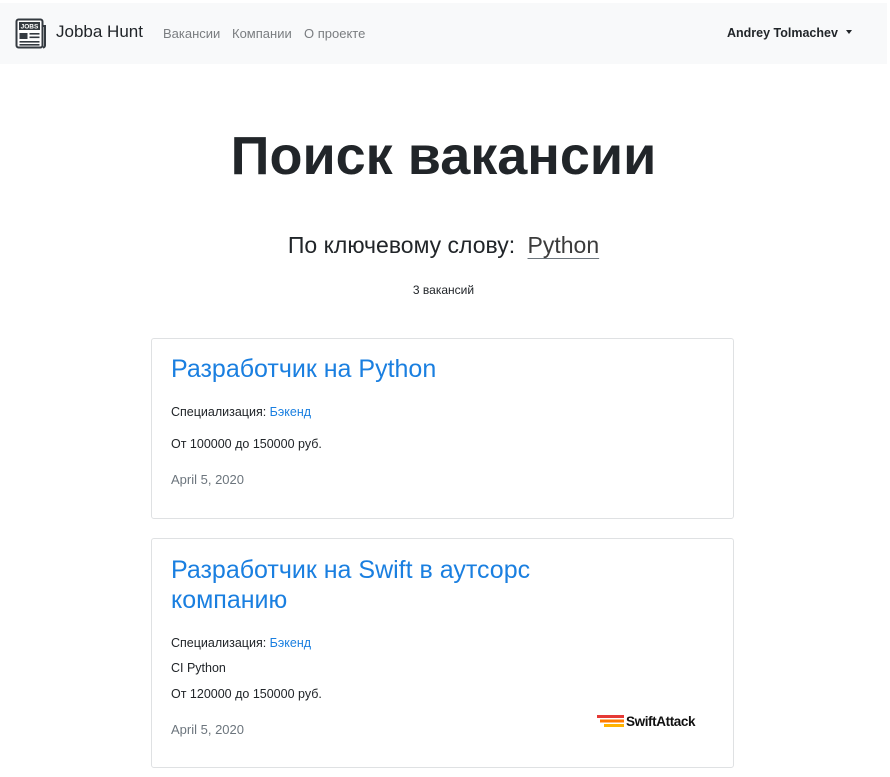  What do you see at coordinates (782, 33) in the screenshot?
I see `user-name: Andrey Tolmachev` at bounding box center [782, 33].